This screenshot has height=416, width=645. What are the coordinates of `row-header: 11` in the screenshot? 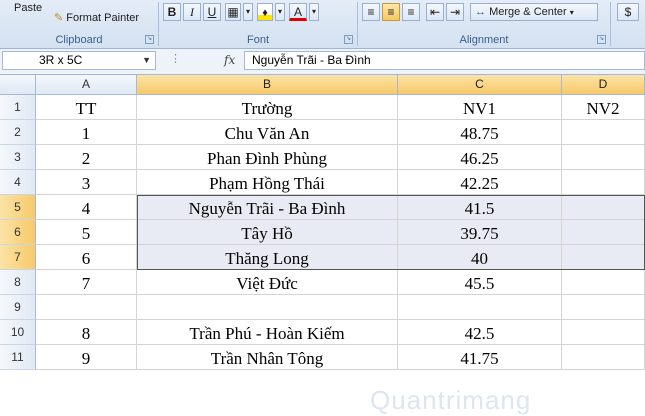 It's located at (18, 357).